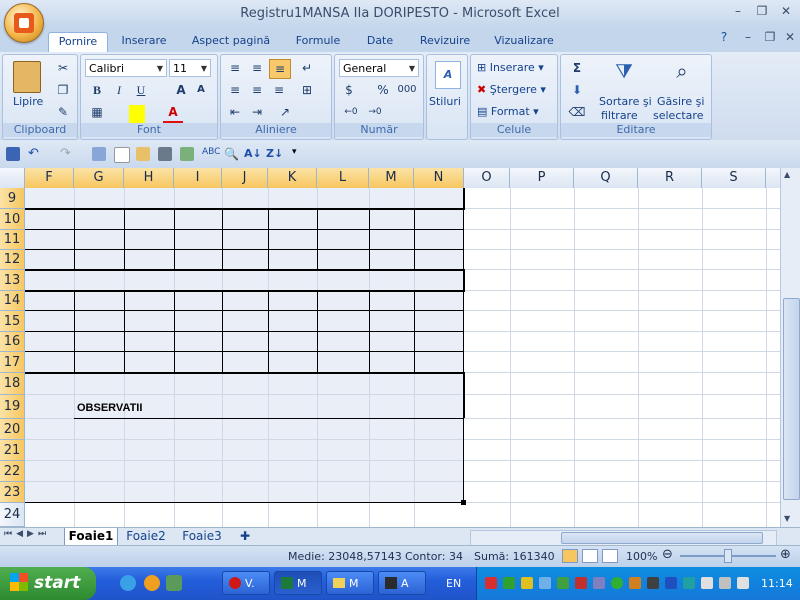 This screenshot has width=800, height=600. I want to click on ribbon-close-button: ✕, so click(790, 38).